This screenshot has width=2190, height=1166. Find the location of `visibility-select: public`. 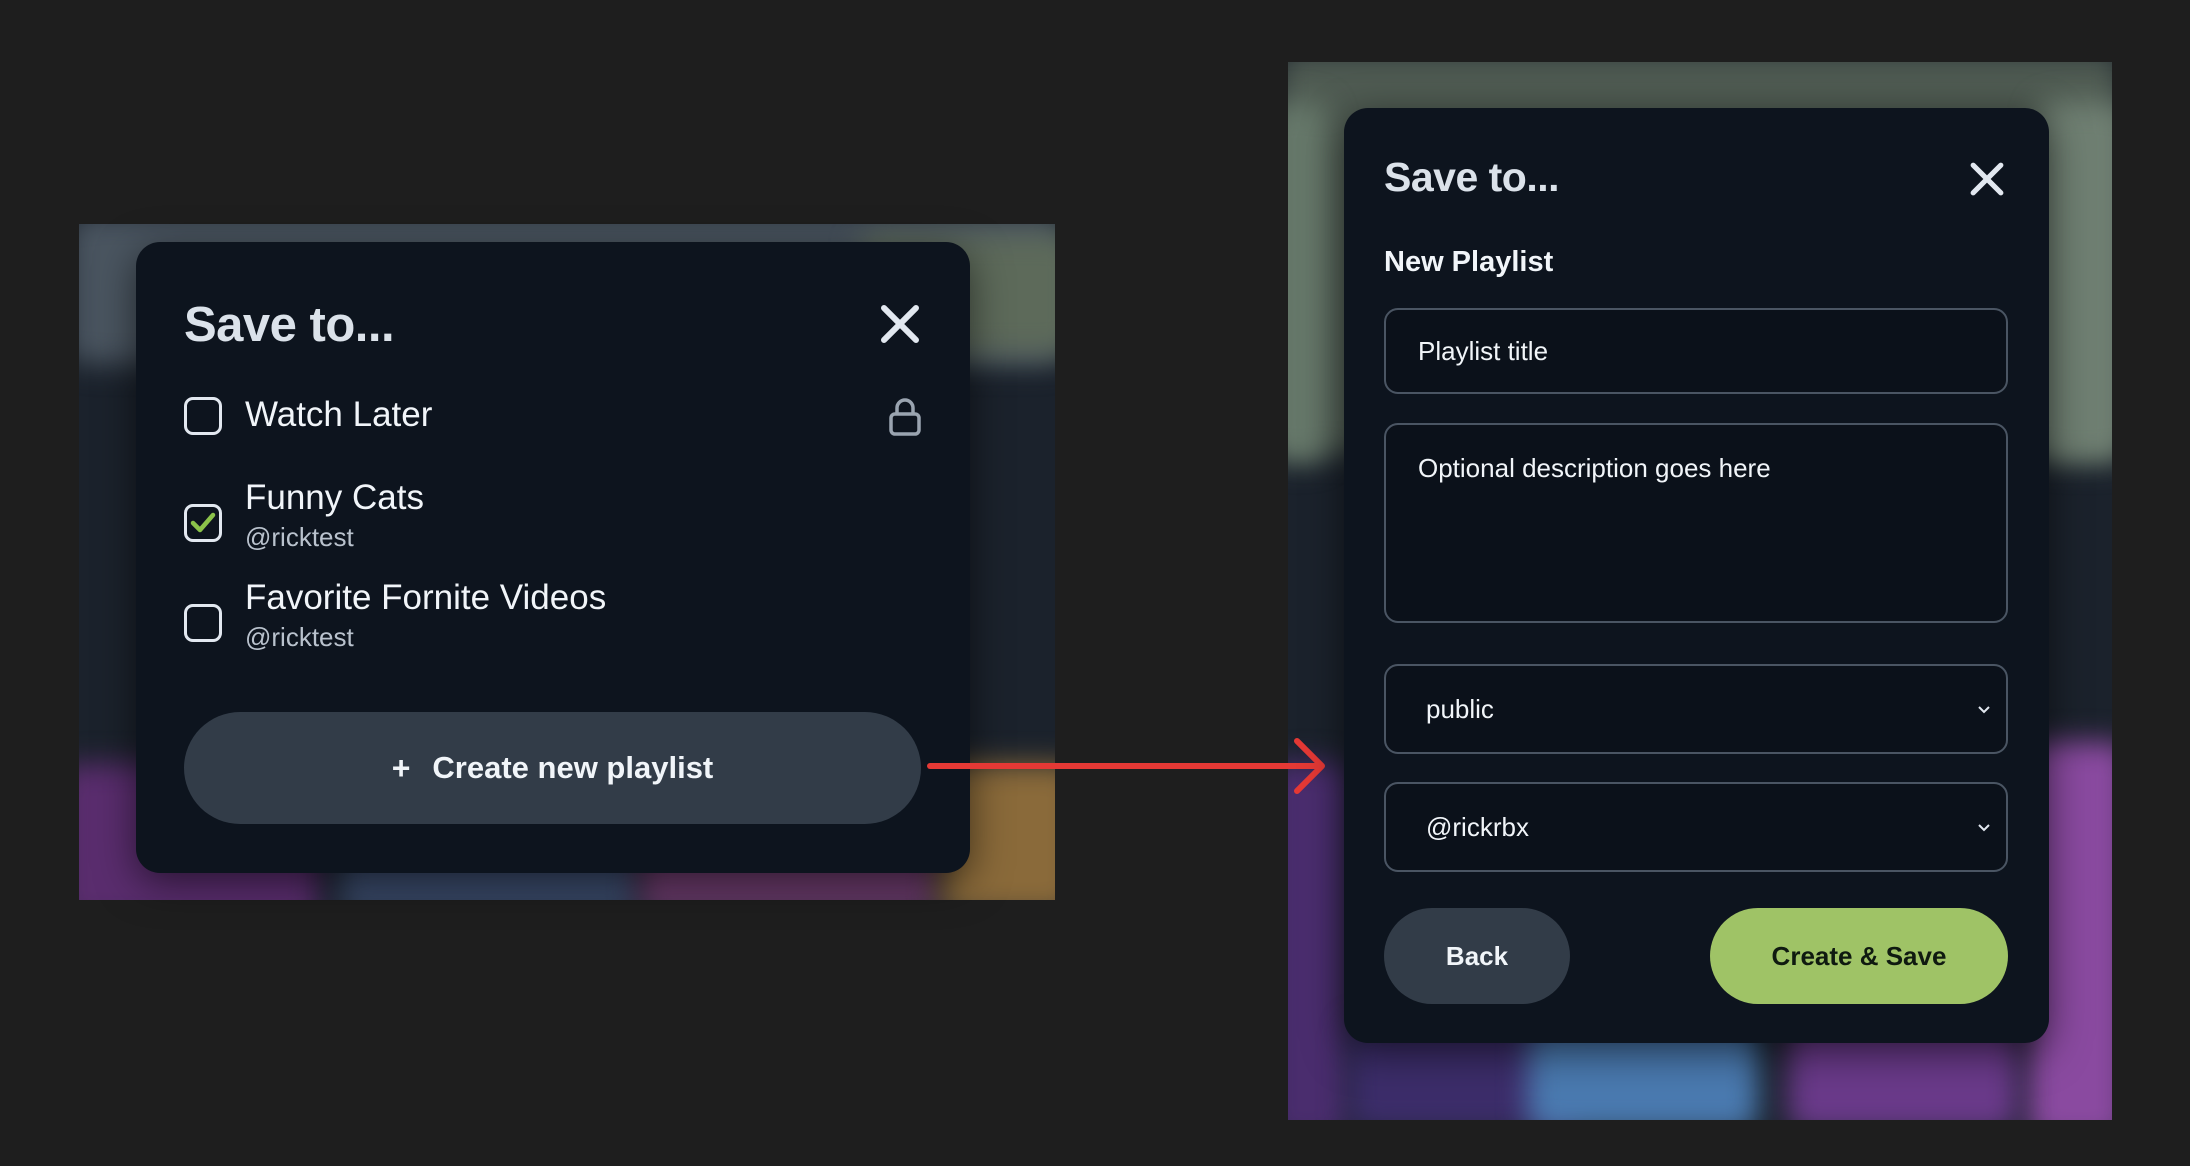

visibility-select: public is located at coordinates (1696, 709).